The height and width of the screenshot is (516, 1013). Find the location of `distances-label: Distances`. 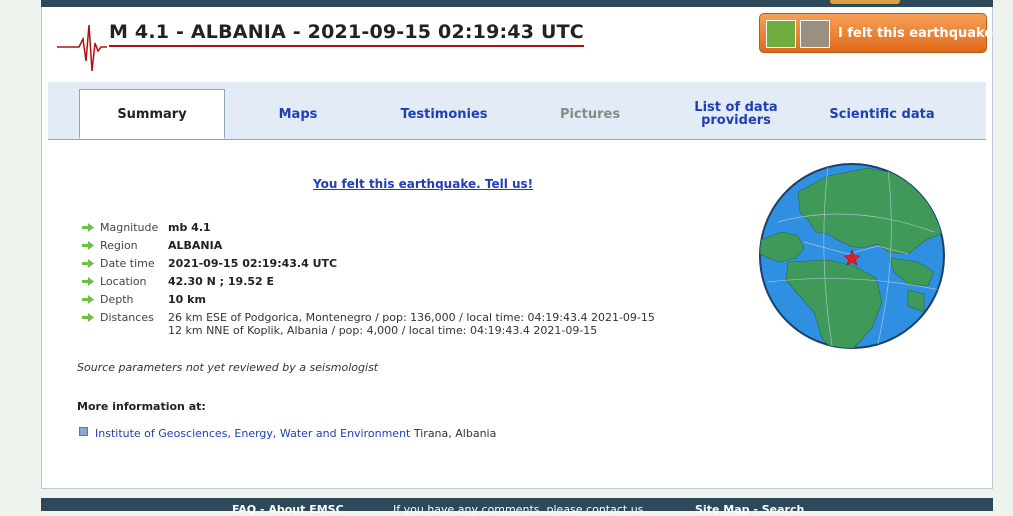

distances-label: Distances is located at coordinates (127, 317).